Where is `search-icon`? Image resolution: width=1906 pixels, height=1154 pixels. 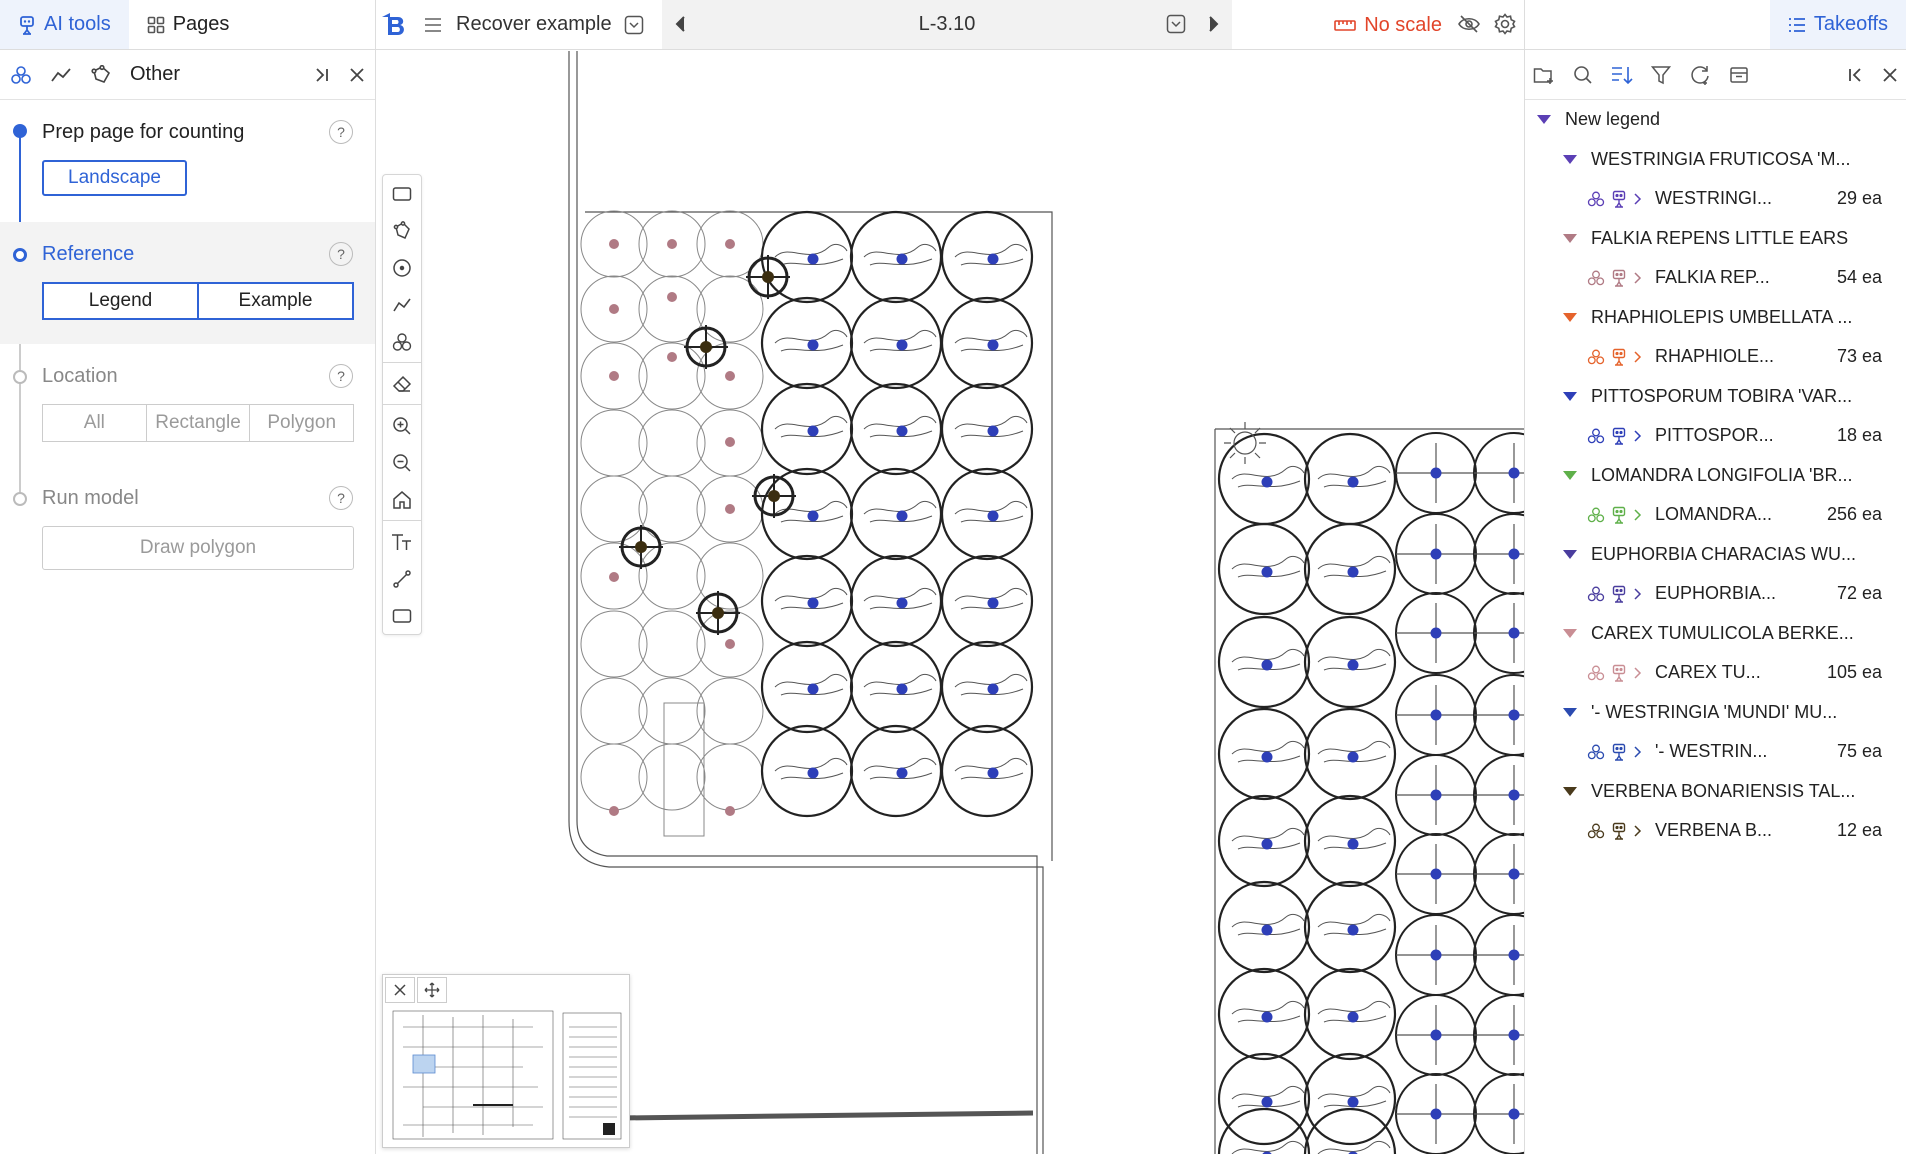 search-icon is located at coordinates (1583, 75).